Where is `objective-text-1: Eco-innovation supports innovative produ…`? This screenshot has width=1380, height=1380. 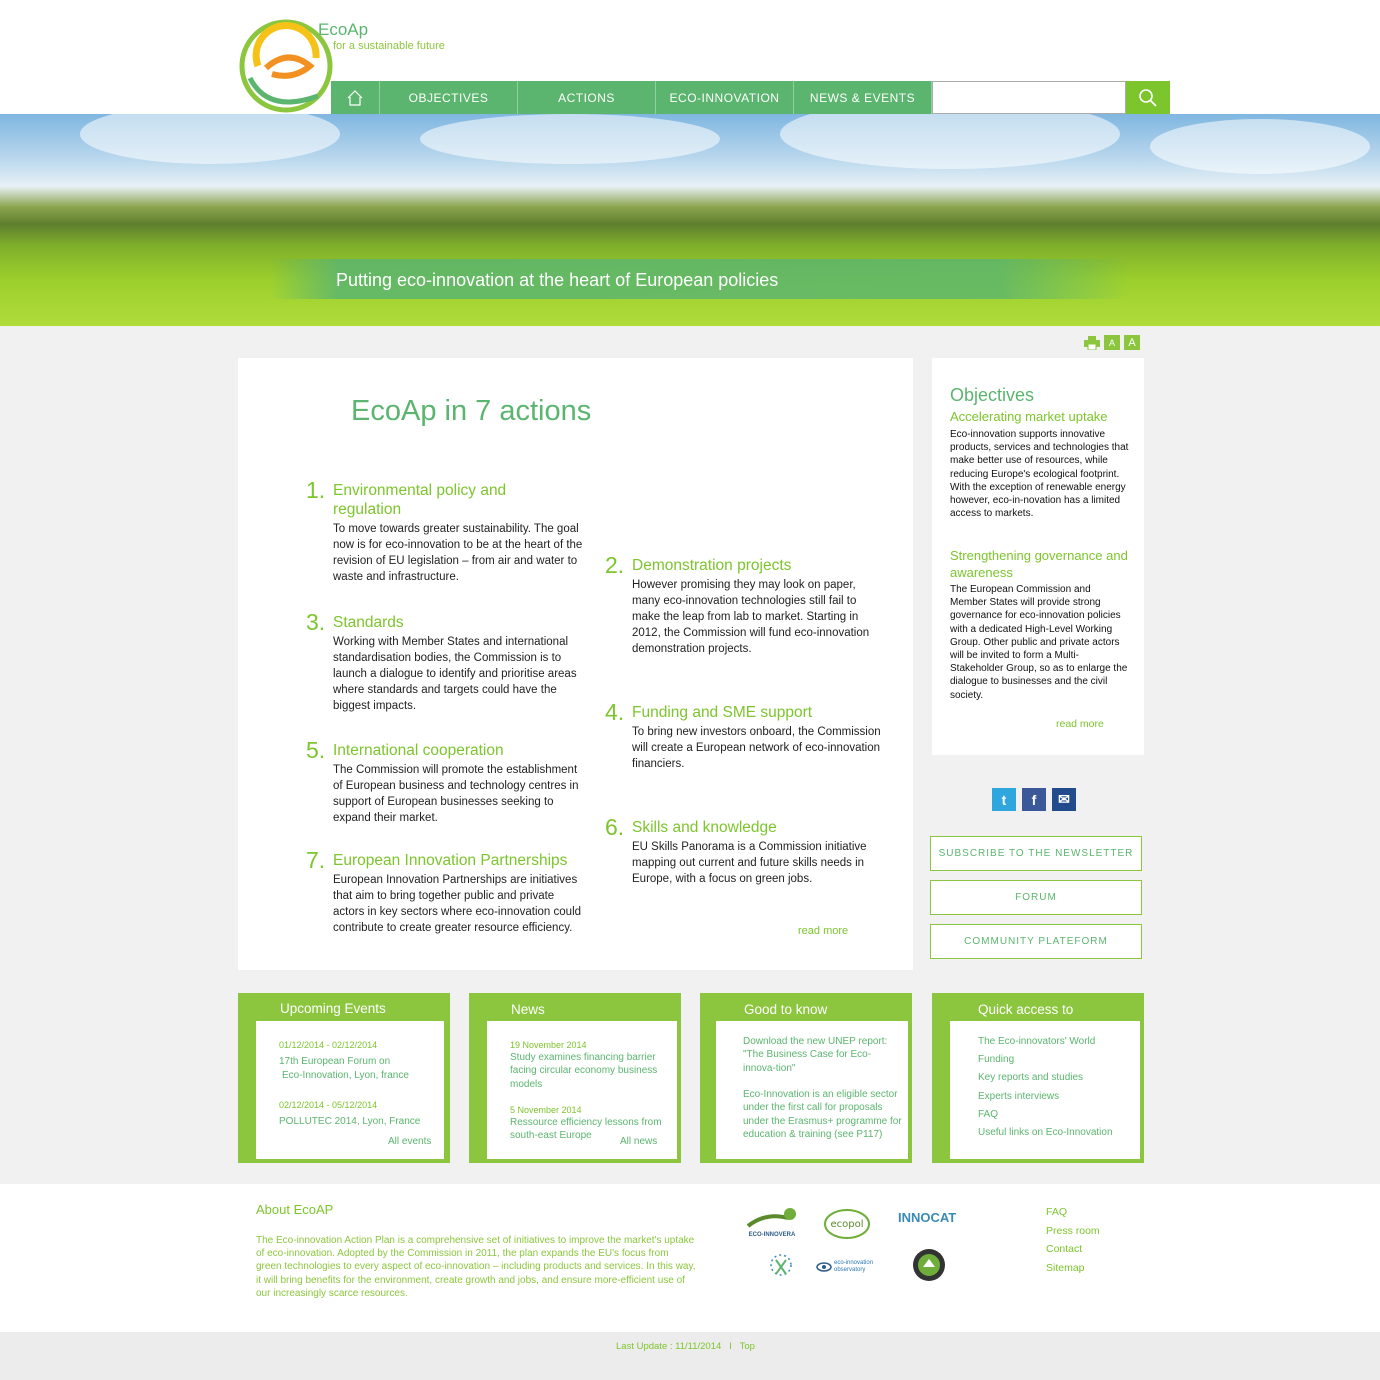
objective-text-1: Eco-innovation supports innovative produ… is located at coordinates (1039, 474).